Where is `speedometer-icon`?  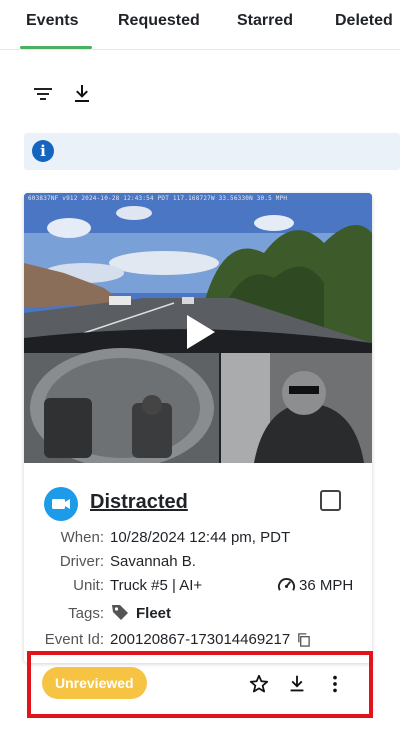
speedometer-icon is located at coordinates (286, 585).